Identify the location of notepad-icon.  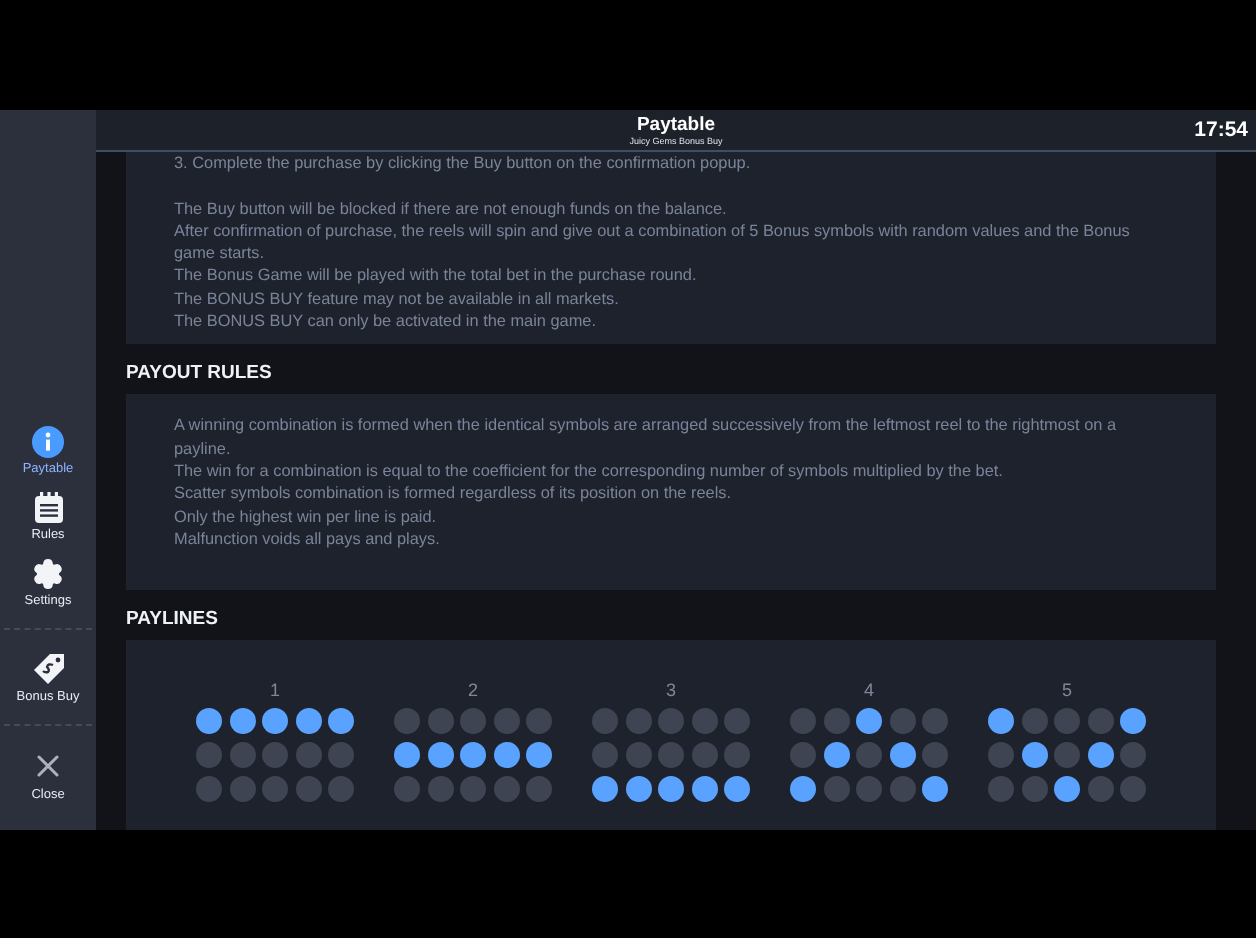
(48, 508).